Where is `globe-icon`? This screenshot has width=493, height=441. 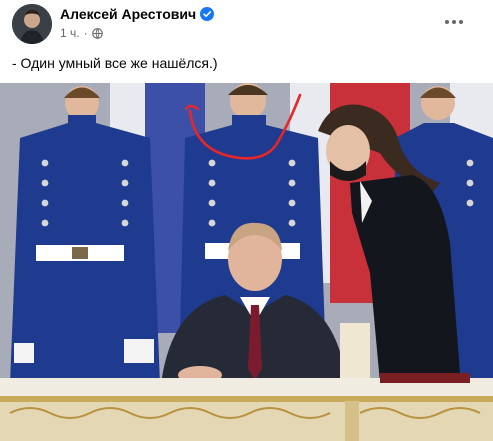 globe-icon is located at coordinates (97, 33).